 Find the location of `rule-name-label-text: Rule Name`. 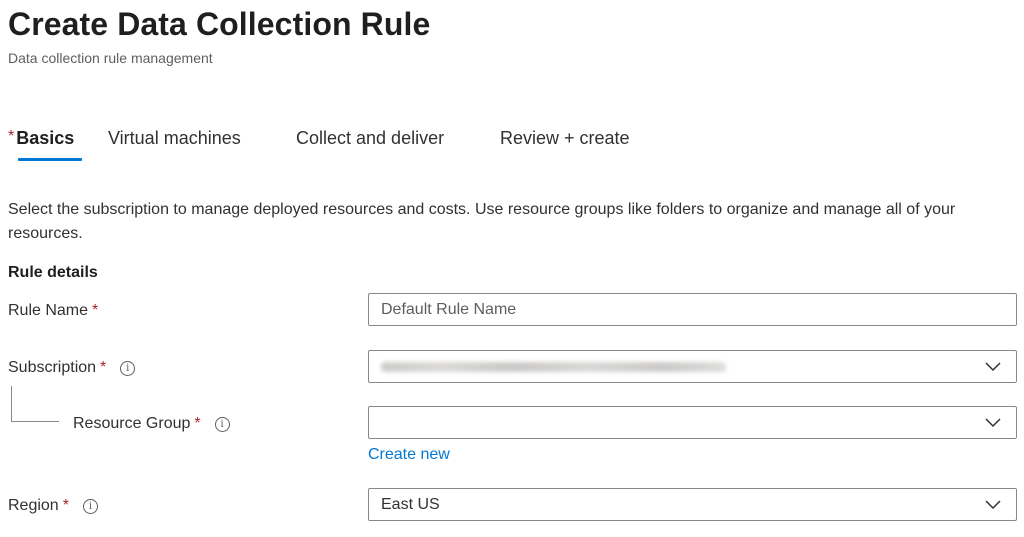

rule-name-label-text: Rule Name is located at coordinates (48, 310).